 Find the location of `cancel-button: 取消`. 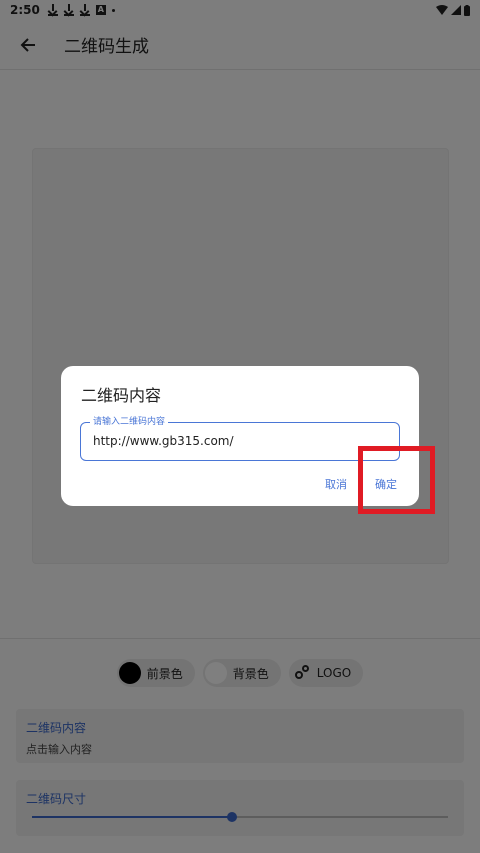

cancel-button: 取消 is located at coordinates (336, 484).